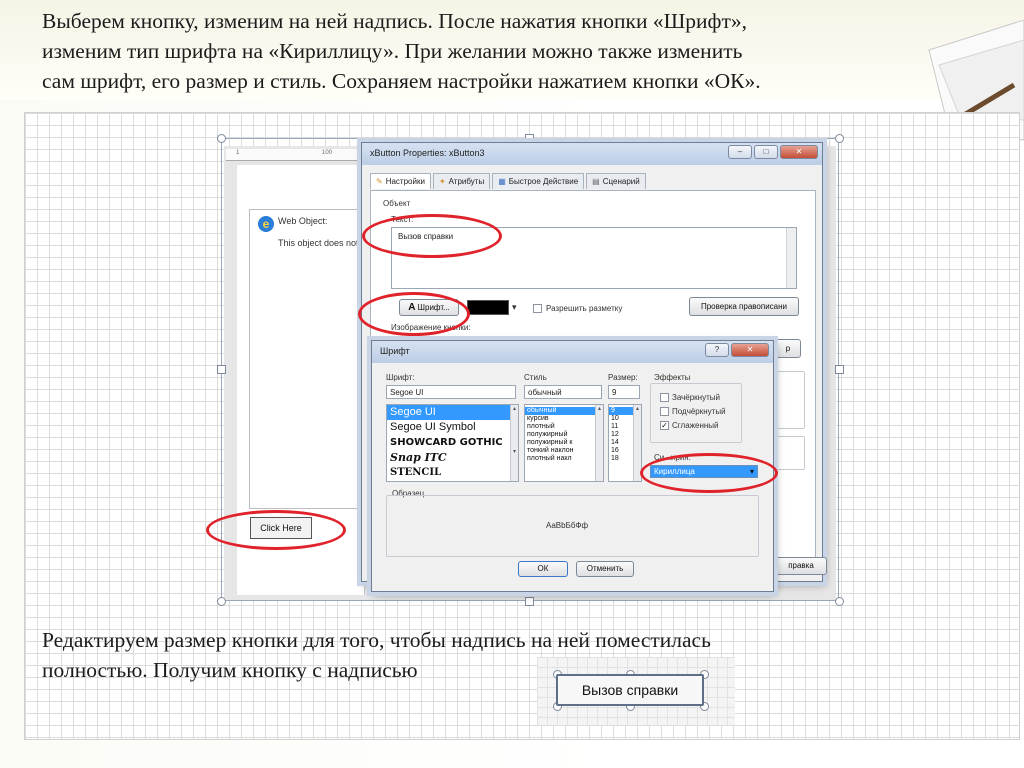 The width and height of the screenshot is (1024, 768). Describe the element at coordinates (397, 203) in the screenshot. I see `object-label: Объект` at that location.